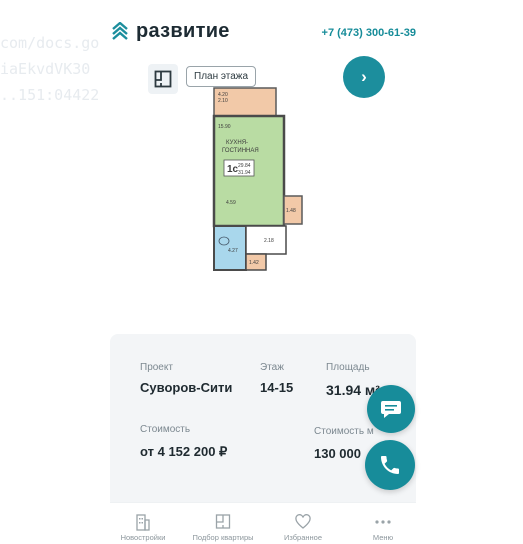 The image size is (523, 544). I want to click on chevron-right-icon: ›, so click(364, 76).